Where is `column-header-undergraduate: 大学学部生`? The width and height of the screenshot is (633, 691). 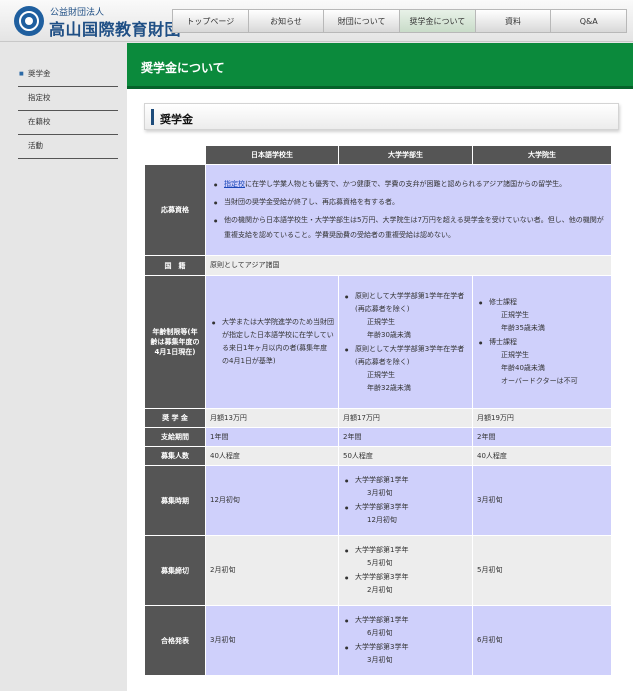
column-header-undergraduate: 大学学部生 is located at coordinates (405, 155).